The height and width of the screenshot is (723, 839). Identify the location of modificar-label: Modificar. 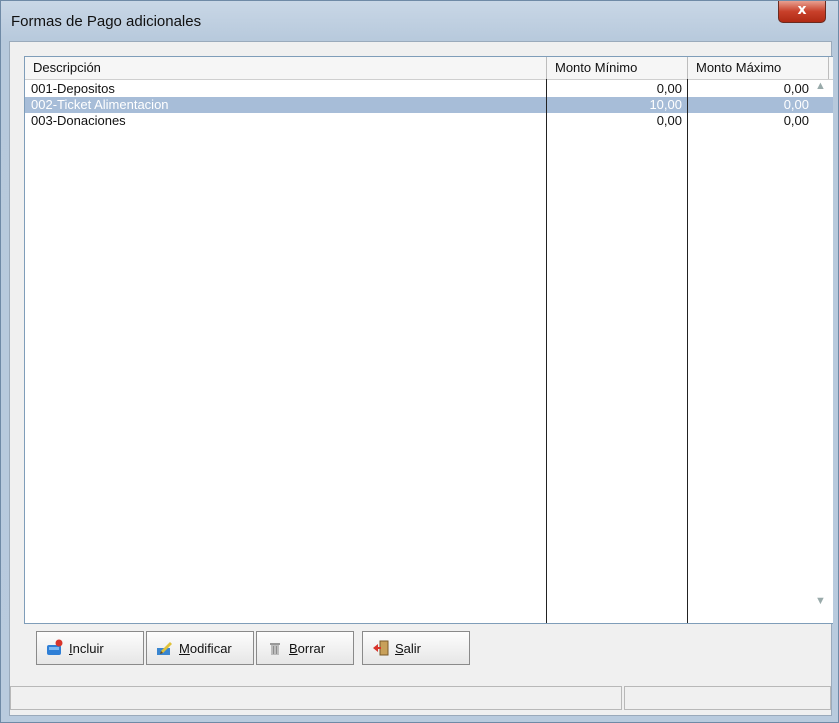
(205, 648).